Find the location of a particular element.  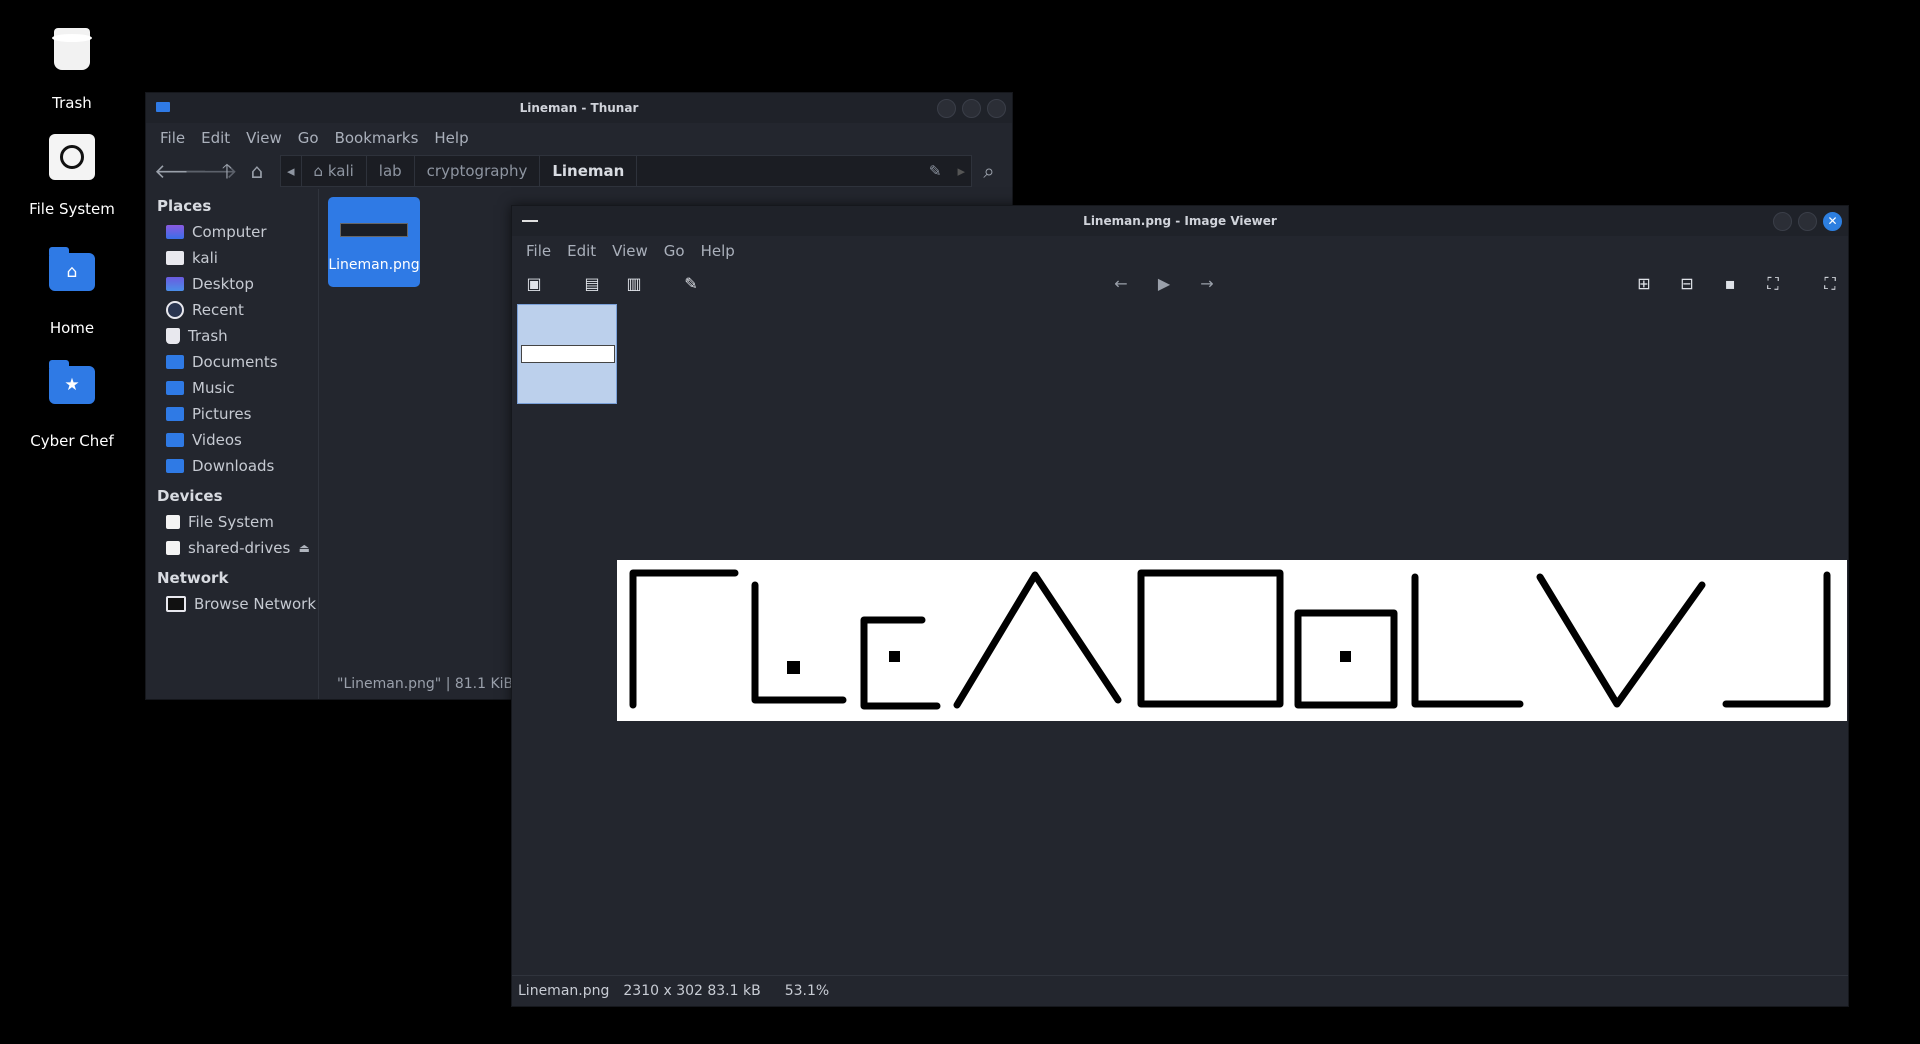

computer-icon is located at coordinates (175, 232).